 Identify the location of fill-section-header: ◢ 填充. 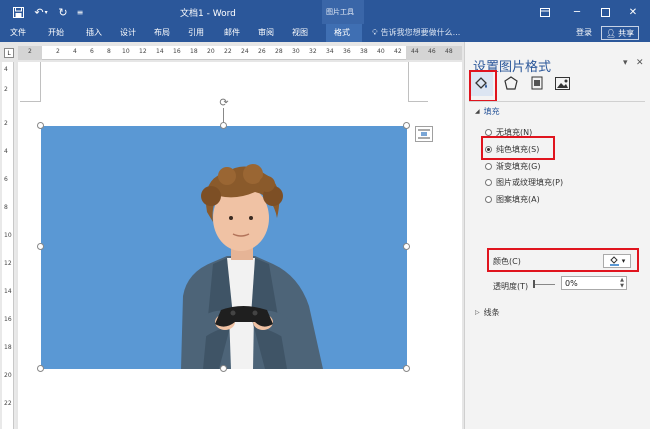
(487, 111).